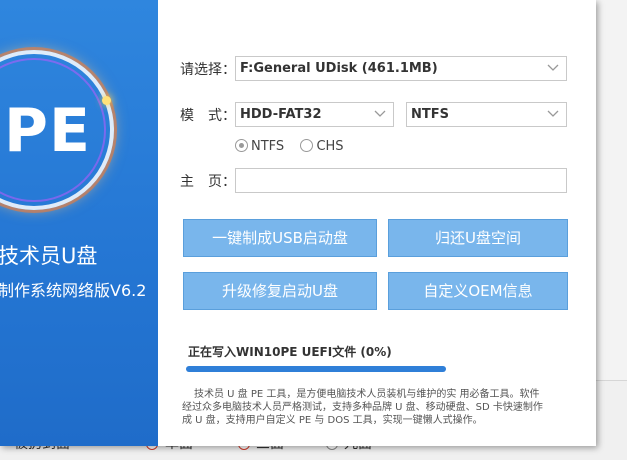 This screenshot has width=627, height=460. Describe the element at coordinates (611, 380) in the screenshot. I see `background-divider` at that location.